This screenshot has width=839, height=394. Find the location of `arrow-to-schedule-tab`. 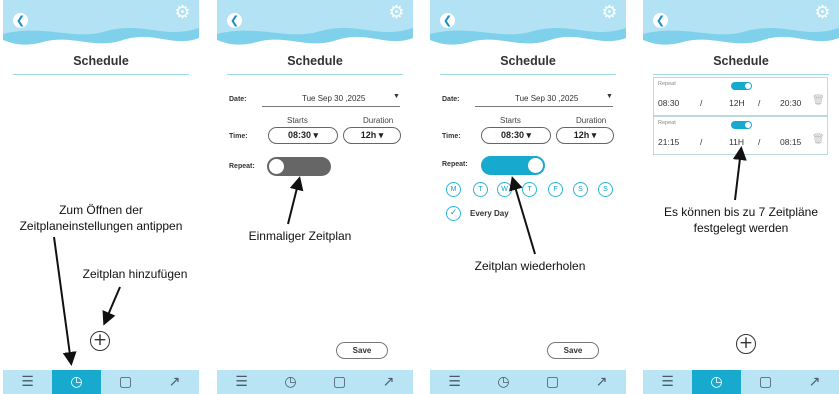

arrow-to-schedule-tab is located at coordinates (65, 301).